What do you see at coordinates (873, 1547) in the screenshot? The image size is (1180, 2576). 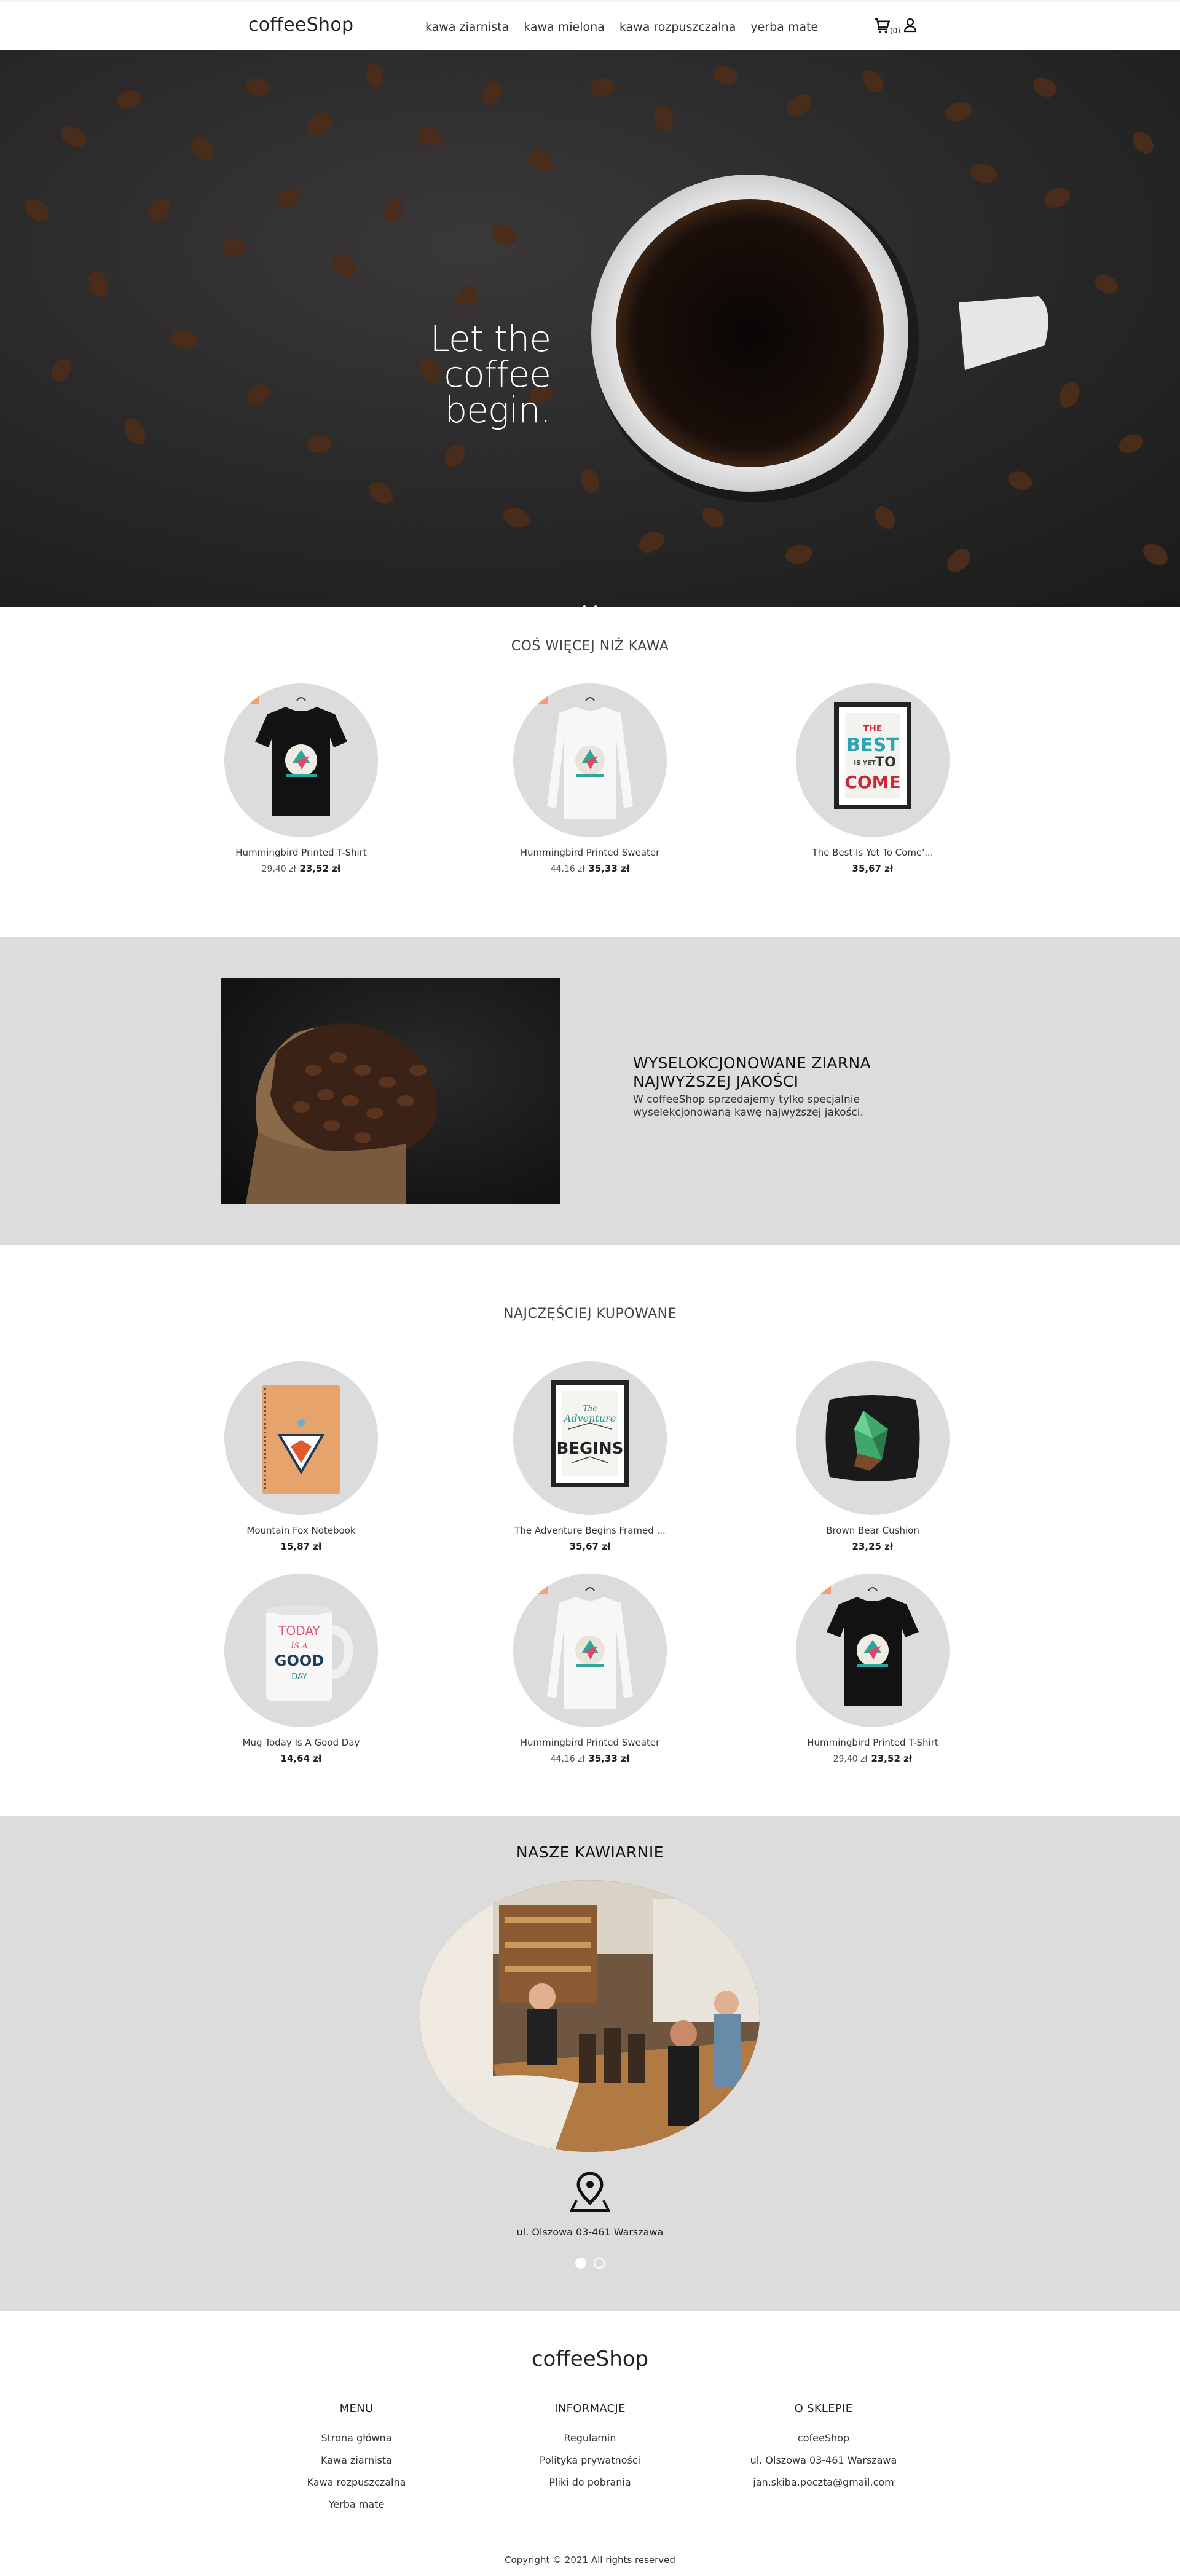 I see `product-price: 23,25 zł` at bounding box center [873, 1547].